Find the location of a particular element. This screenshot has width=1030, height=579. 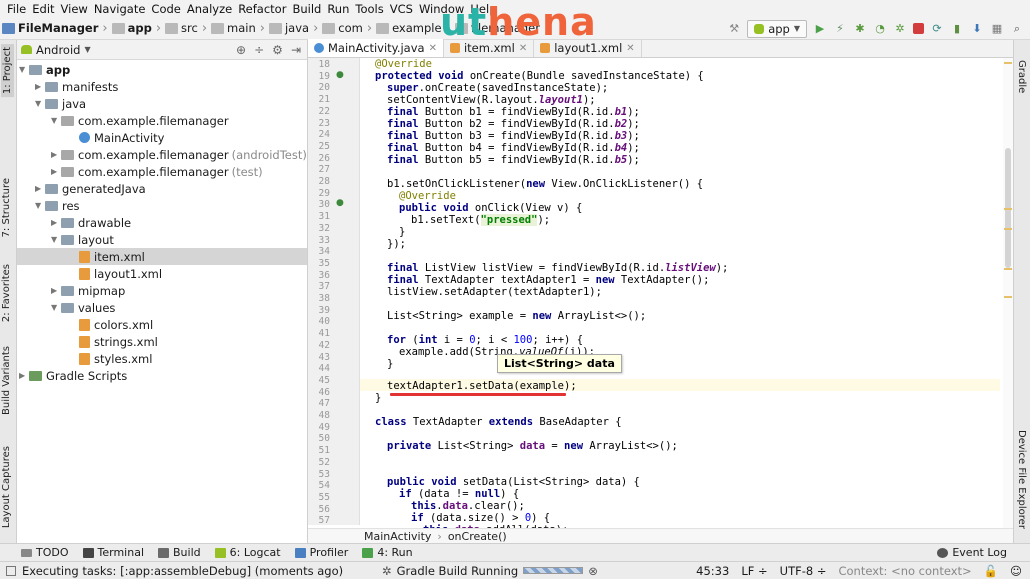

tool-profiler: Profiler is located at coordinates (322, 552).